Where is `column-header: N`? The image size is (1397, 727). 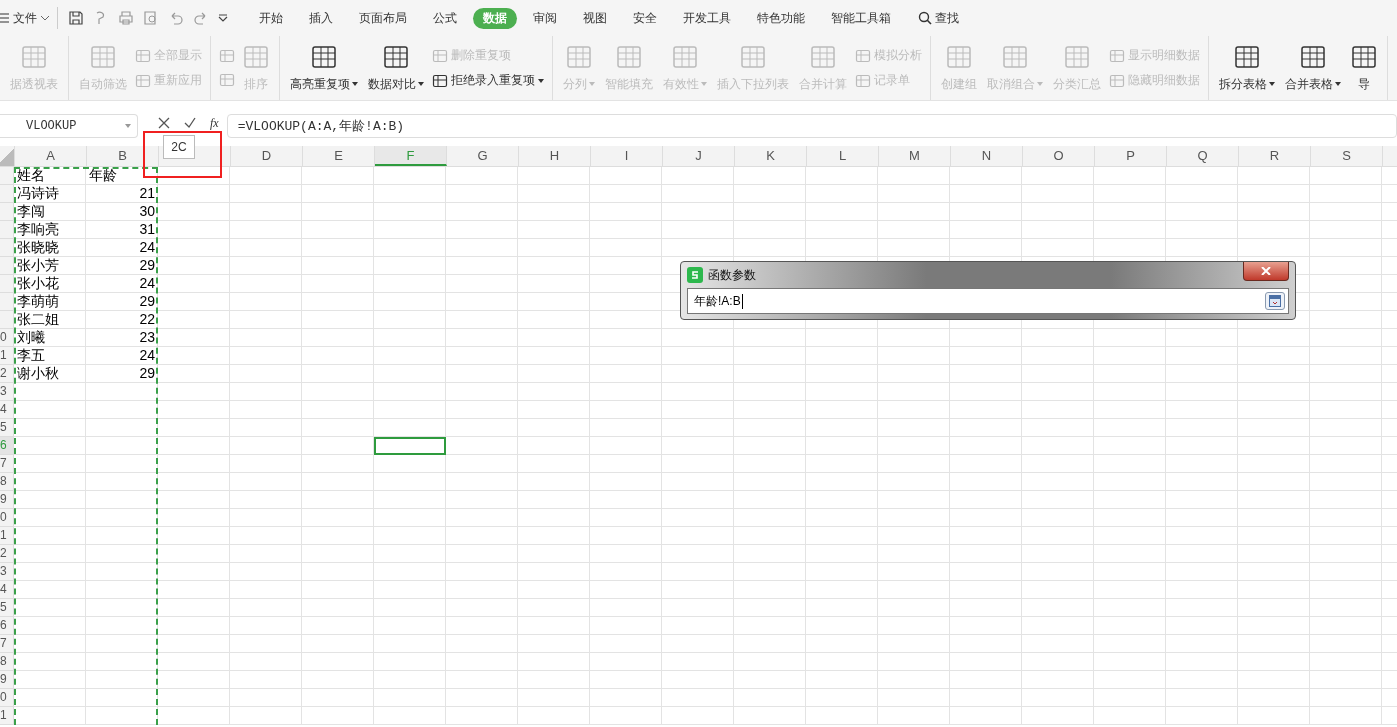 column-header: N is located at coordinates (987, 156).